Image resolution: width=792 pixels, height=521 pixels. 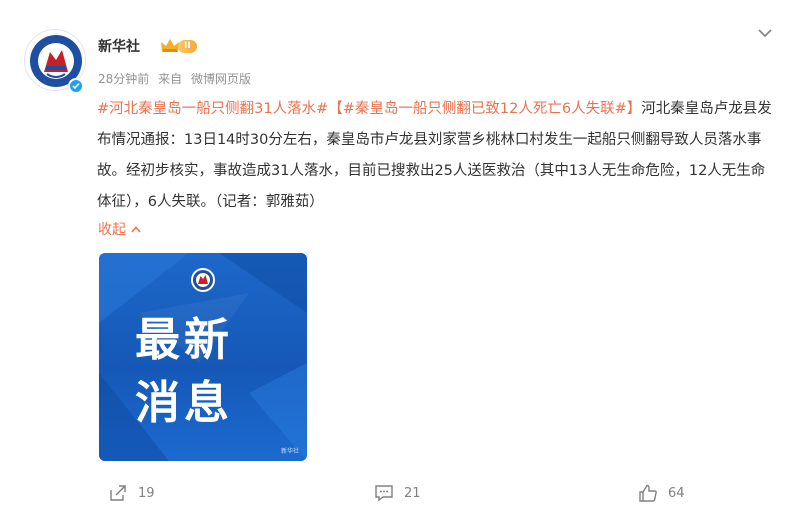 I want to click on image-title-line-2: 消息, so click(x=184, y=402).